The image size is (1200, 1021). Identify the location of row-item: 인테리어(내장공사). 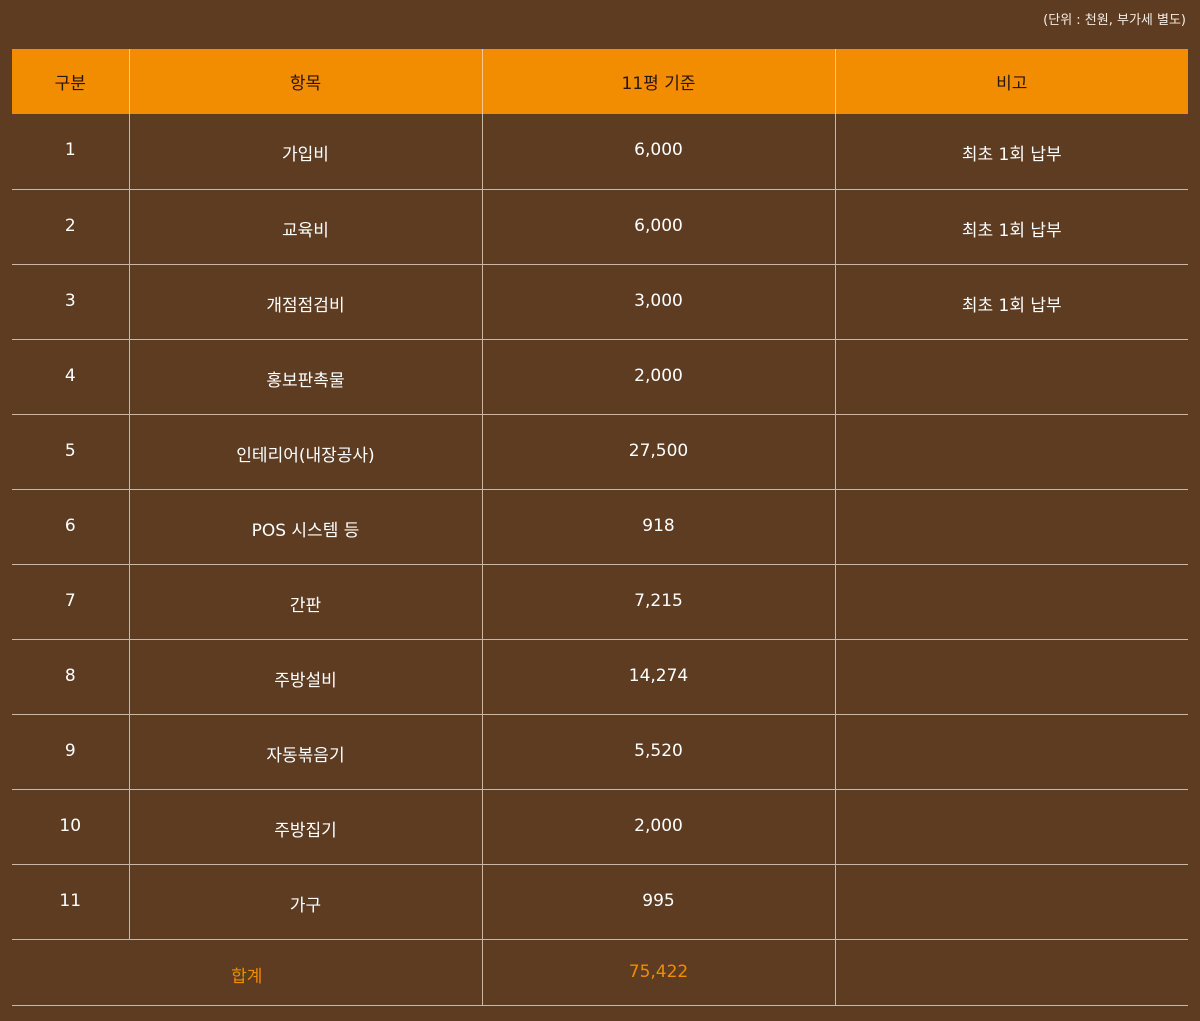
(305, 452).